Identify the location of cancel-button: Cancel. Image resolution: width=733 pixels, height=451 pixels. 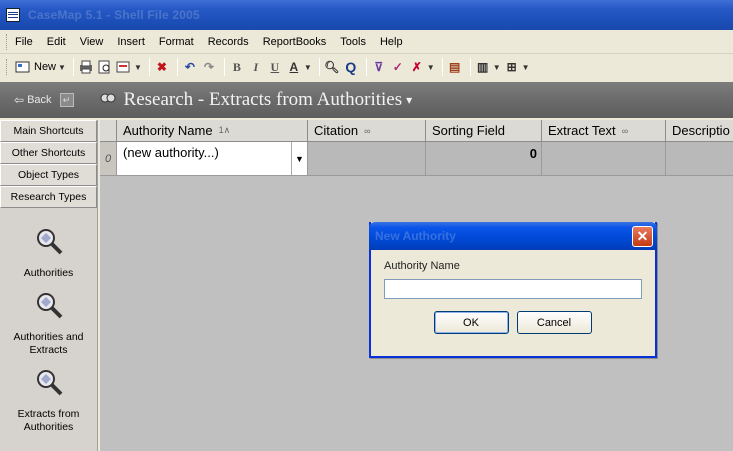
(554, 322).